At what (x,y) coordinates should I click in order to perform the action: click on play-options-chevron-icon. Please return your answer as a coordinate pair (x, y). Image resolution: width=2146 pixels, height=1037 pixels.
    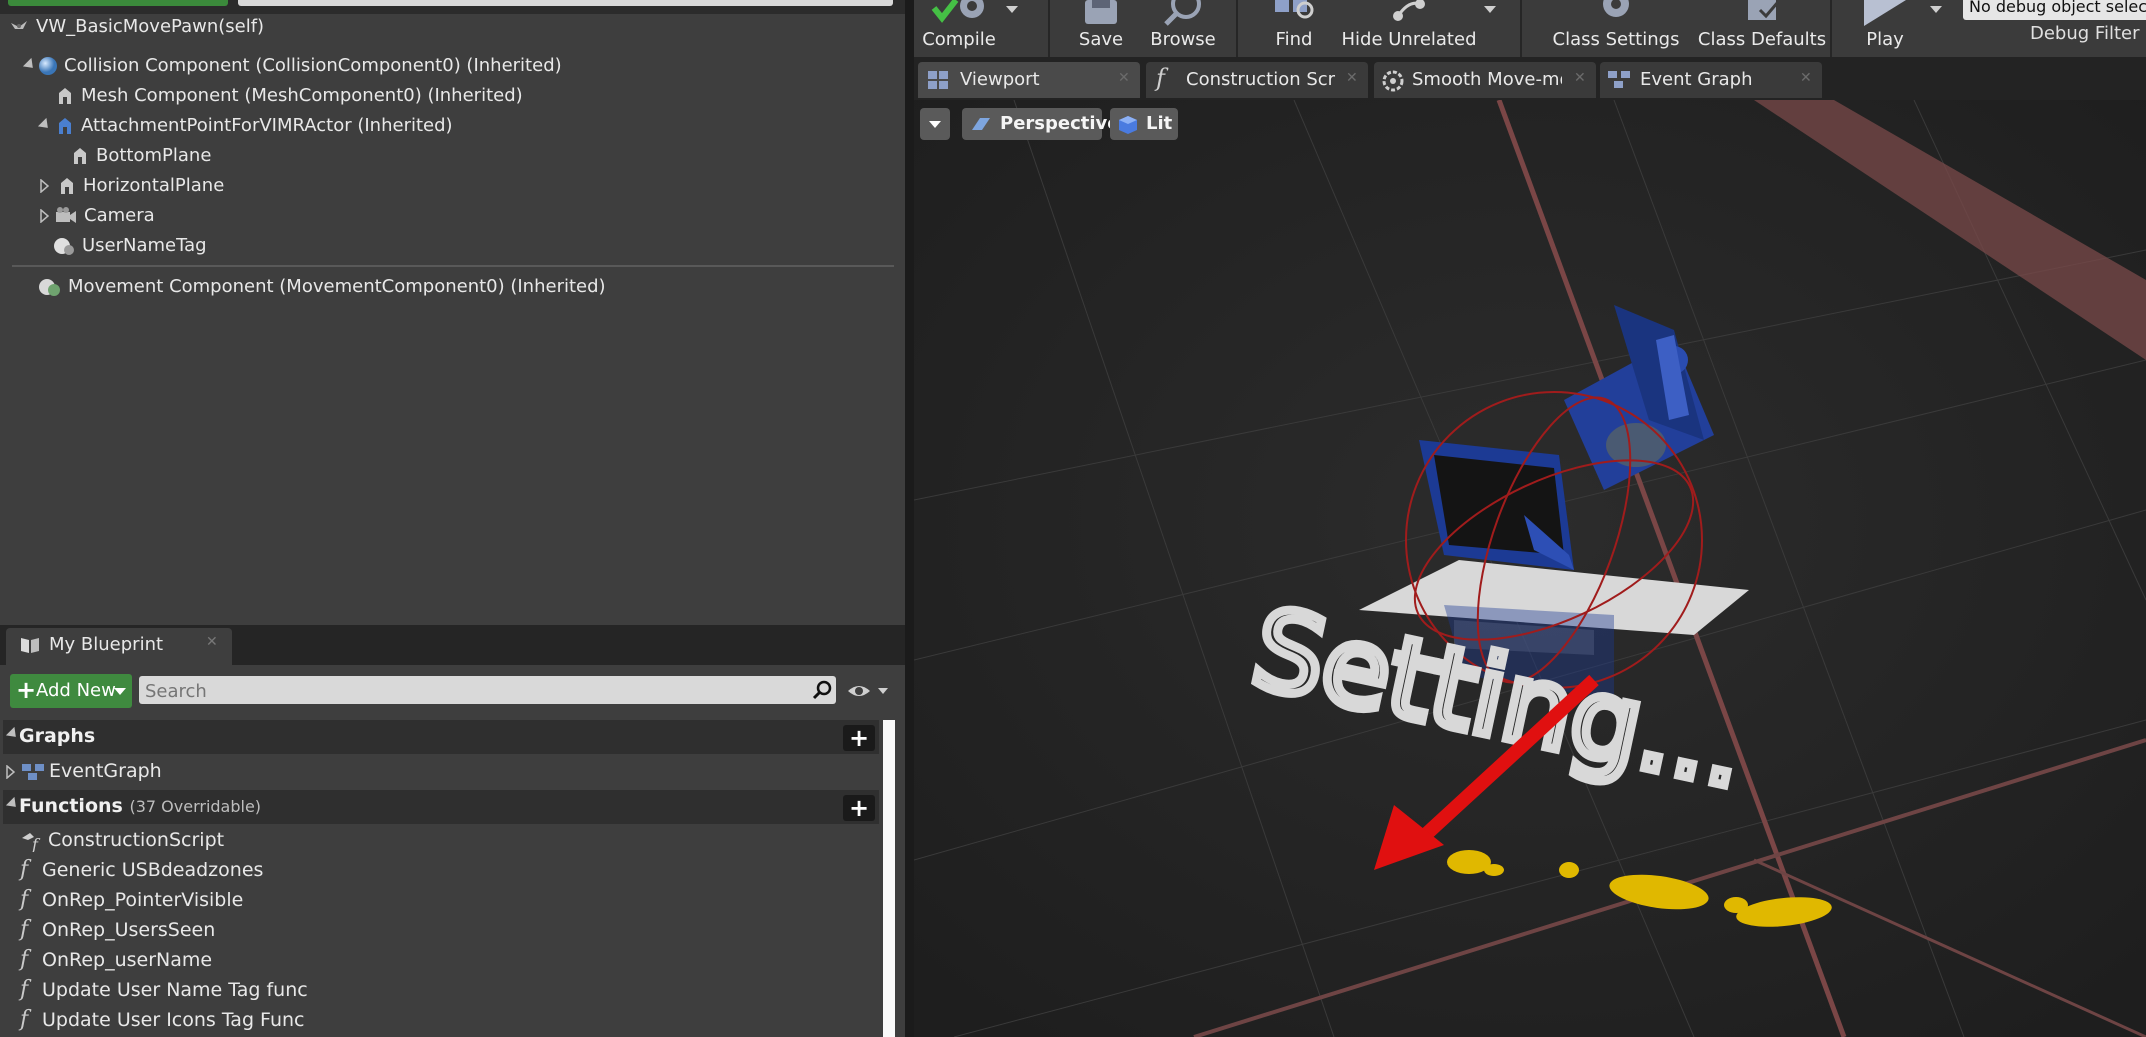
    Looking at the image, I should click on (1936, 9).